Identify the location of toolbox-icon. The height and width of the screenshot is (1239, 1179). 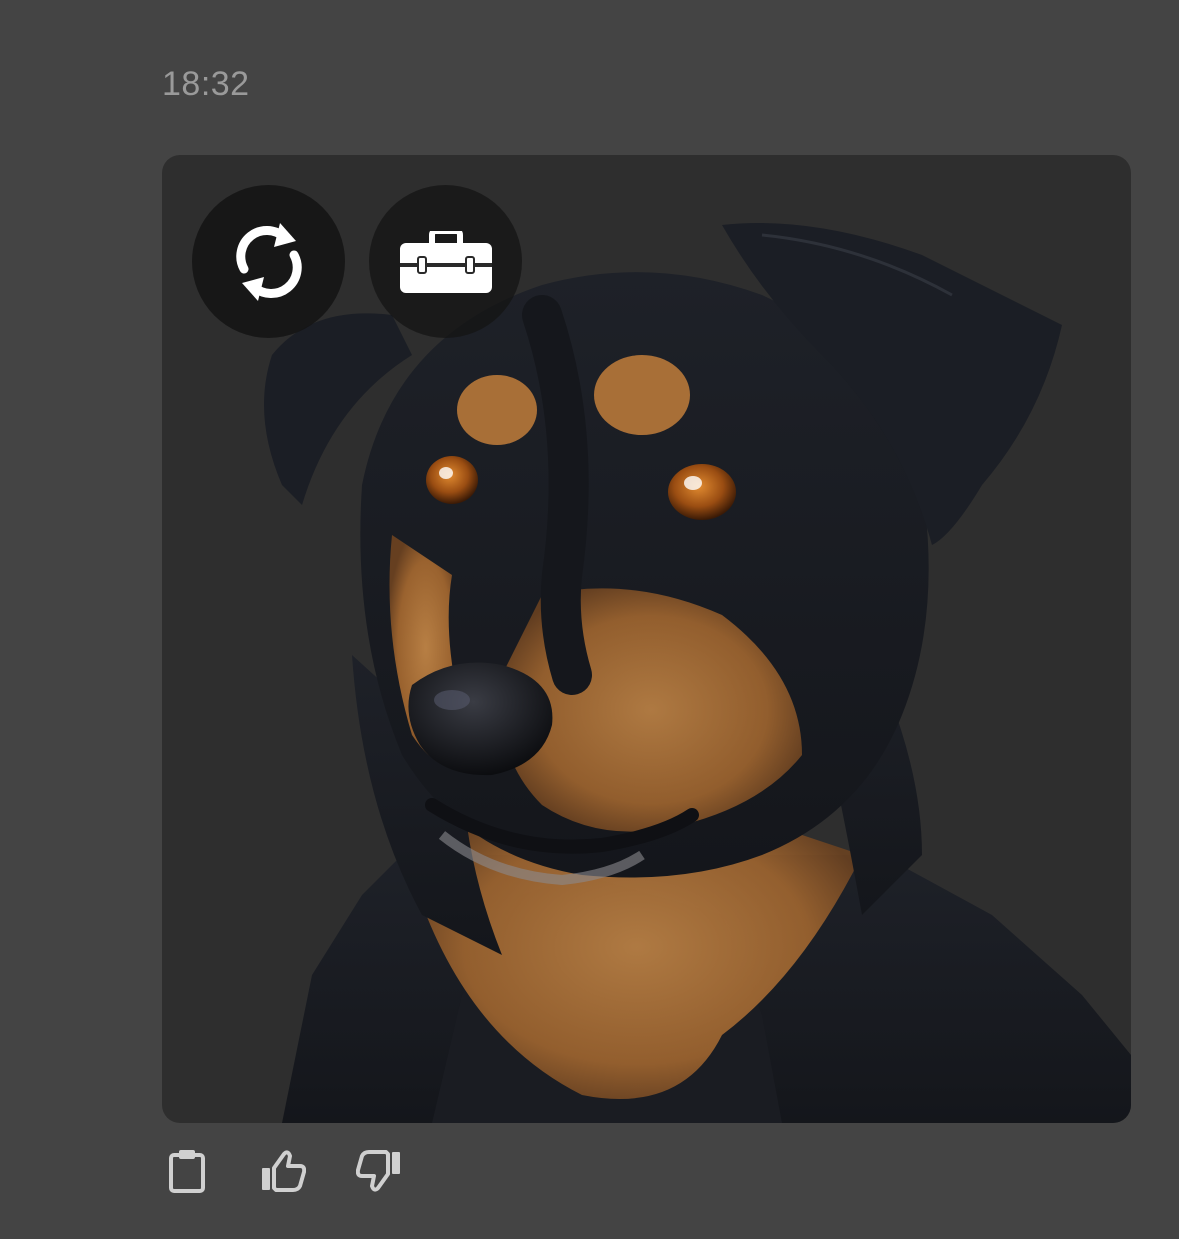
(445, 261).